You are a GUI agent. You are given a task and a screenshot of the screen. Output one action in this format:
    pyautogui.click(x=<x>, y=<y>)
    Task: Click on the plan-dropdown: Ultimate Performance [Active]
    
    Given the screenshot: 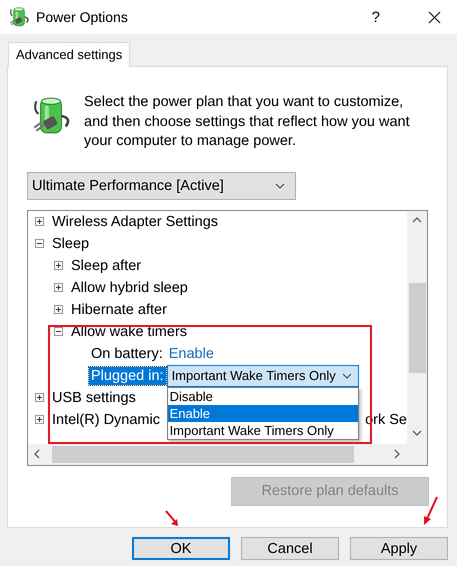 What is the action you would take?
    pyautogui.click(x=161, y=186)
    